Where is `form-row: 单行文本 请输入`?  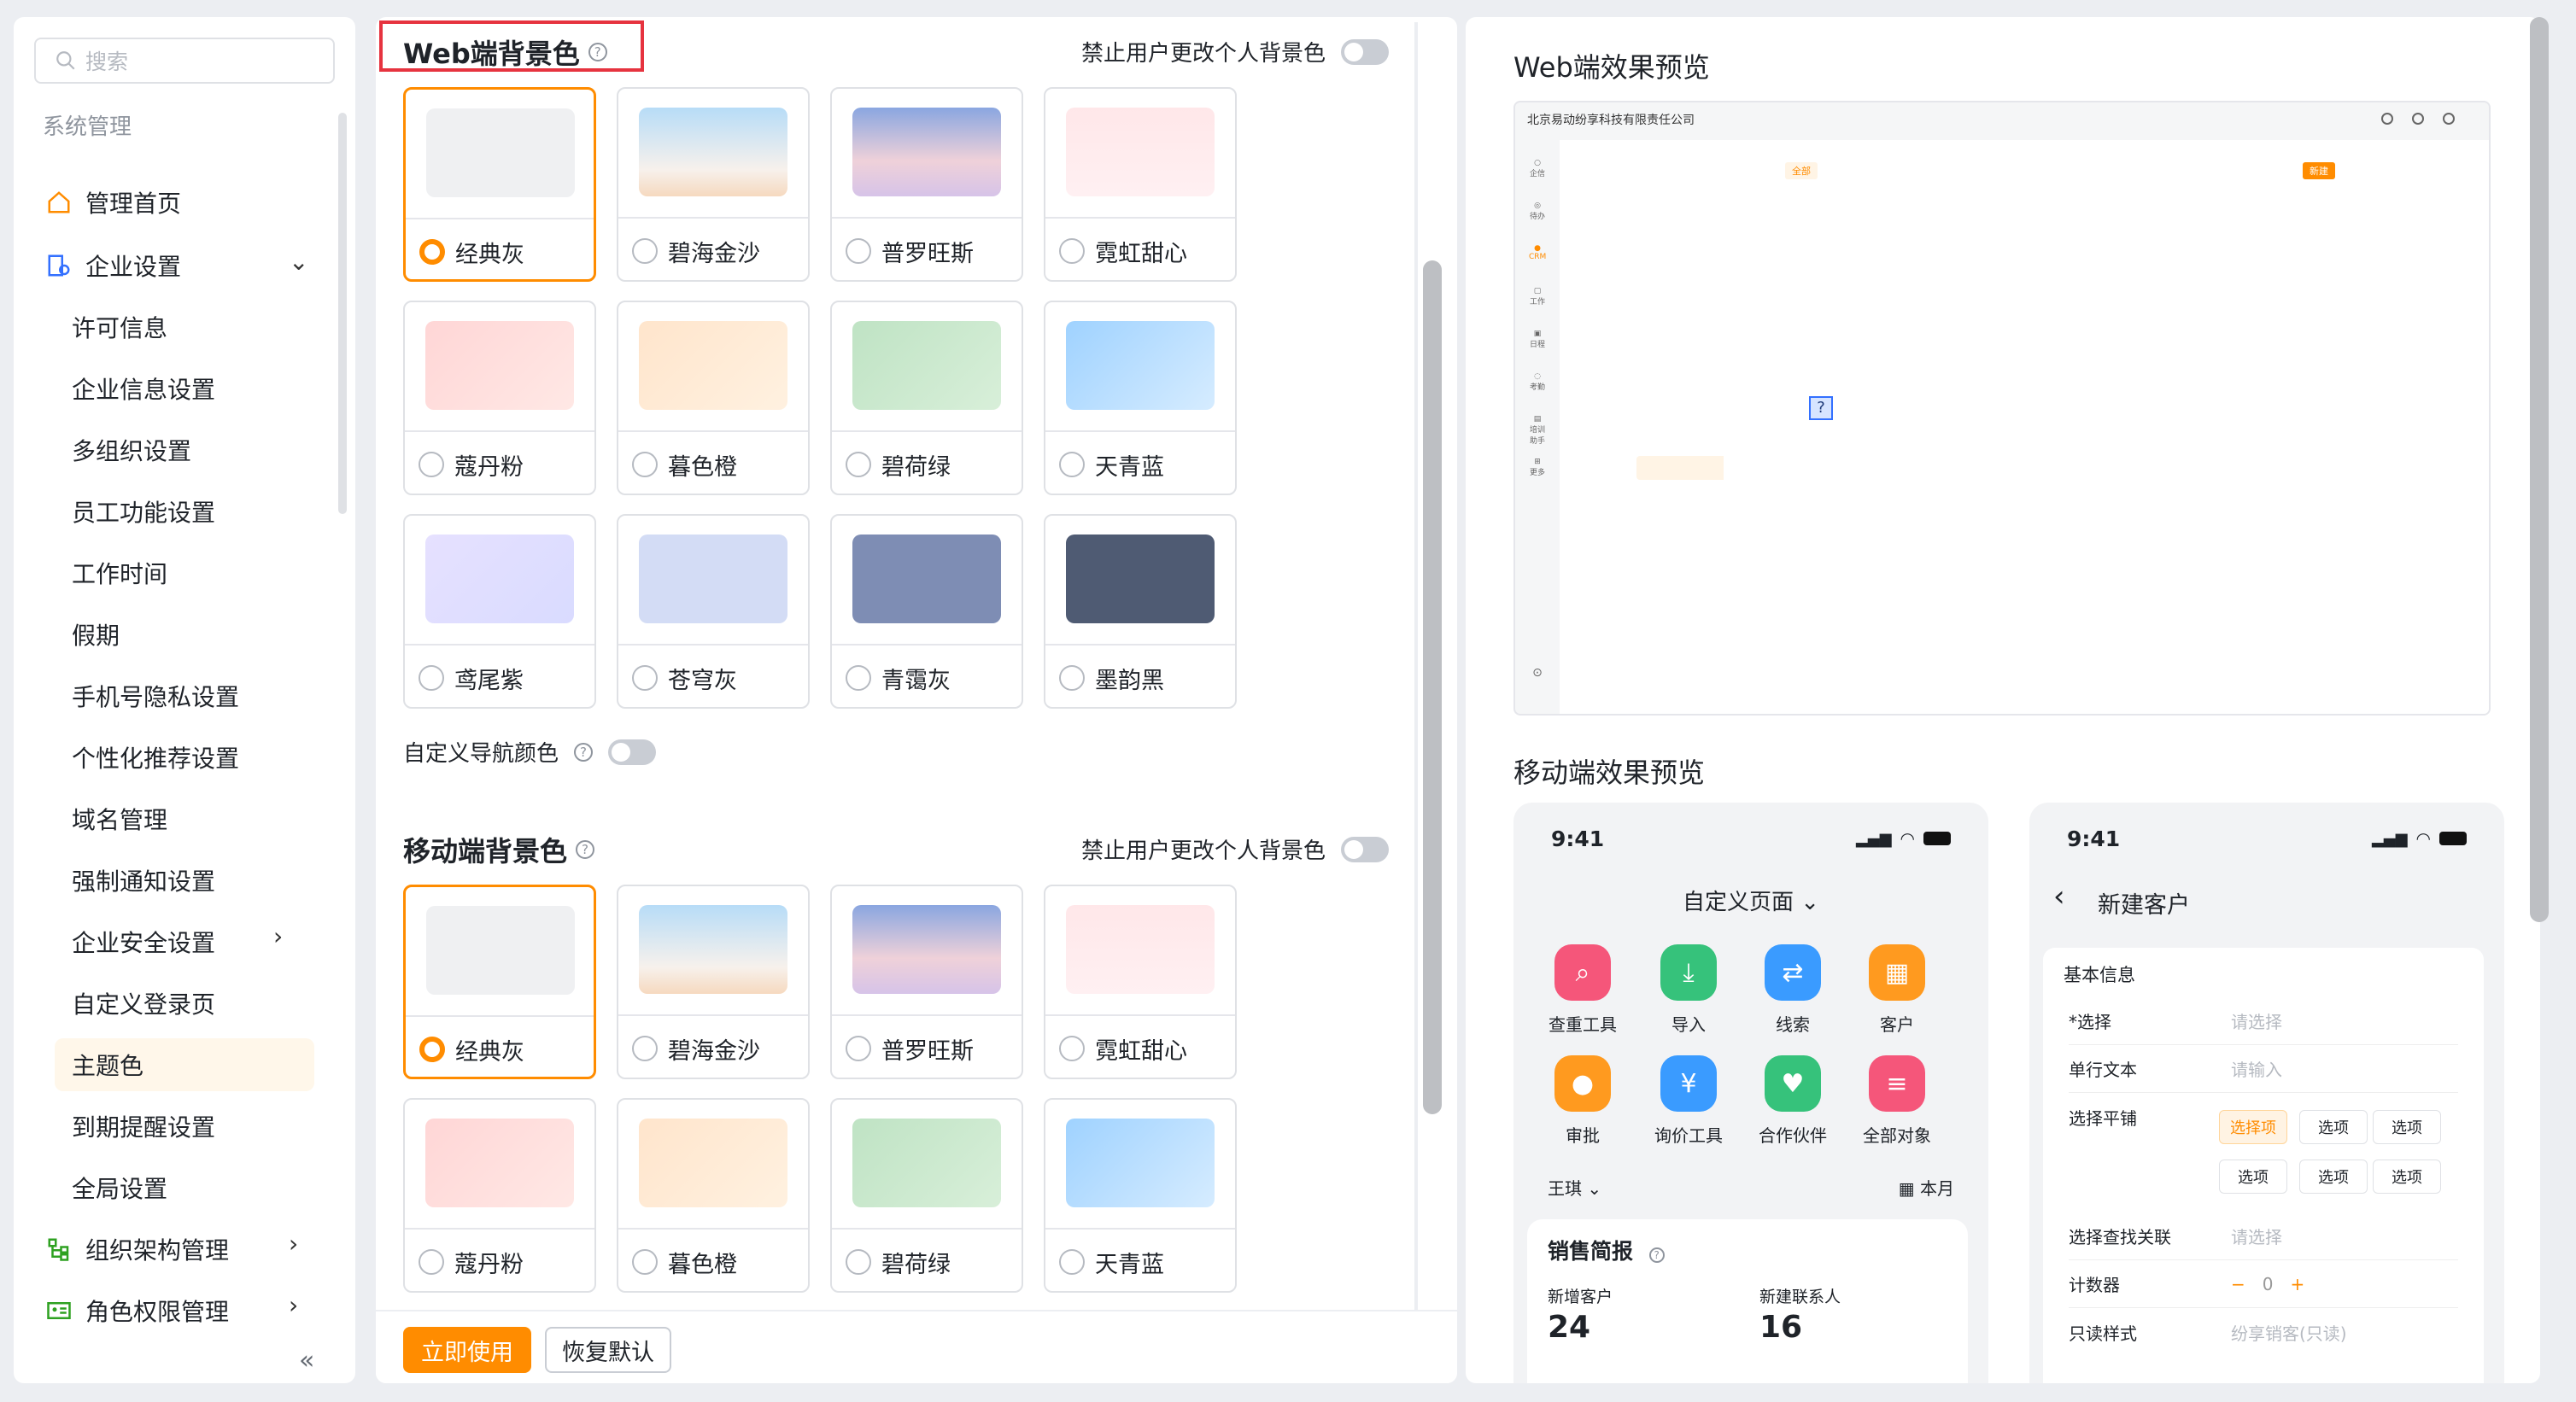
form-row: 单行文本 请输入 is located at coordinates (2263, 1069).